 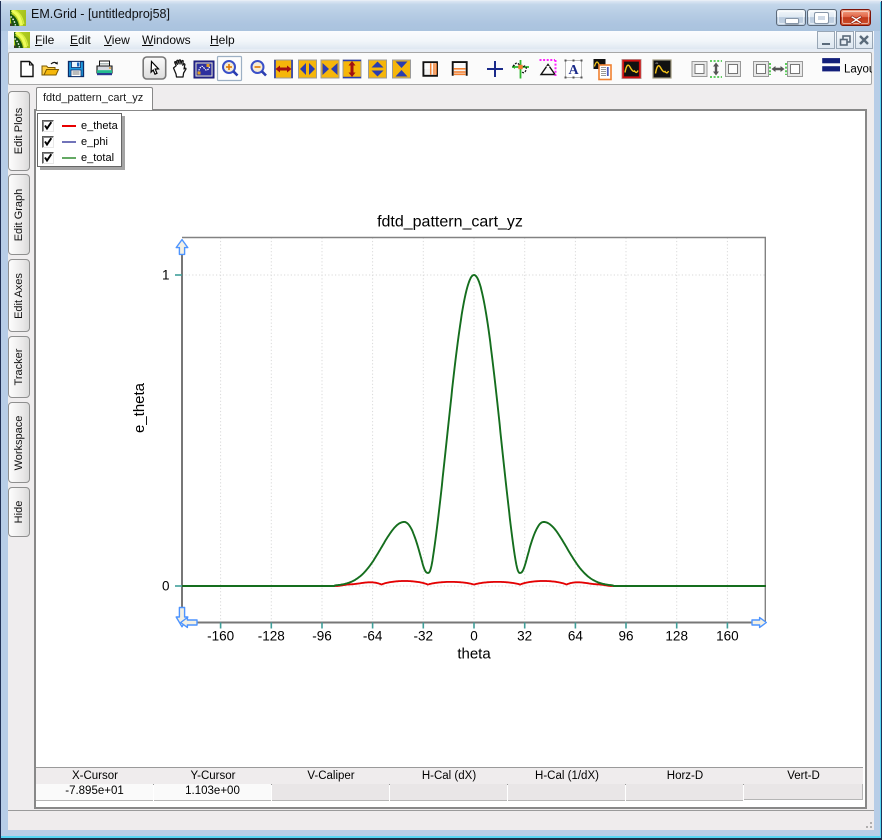 I want to click on svg-text: -32, so click(x=424, y=636).